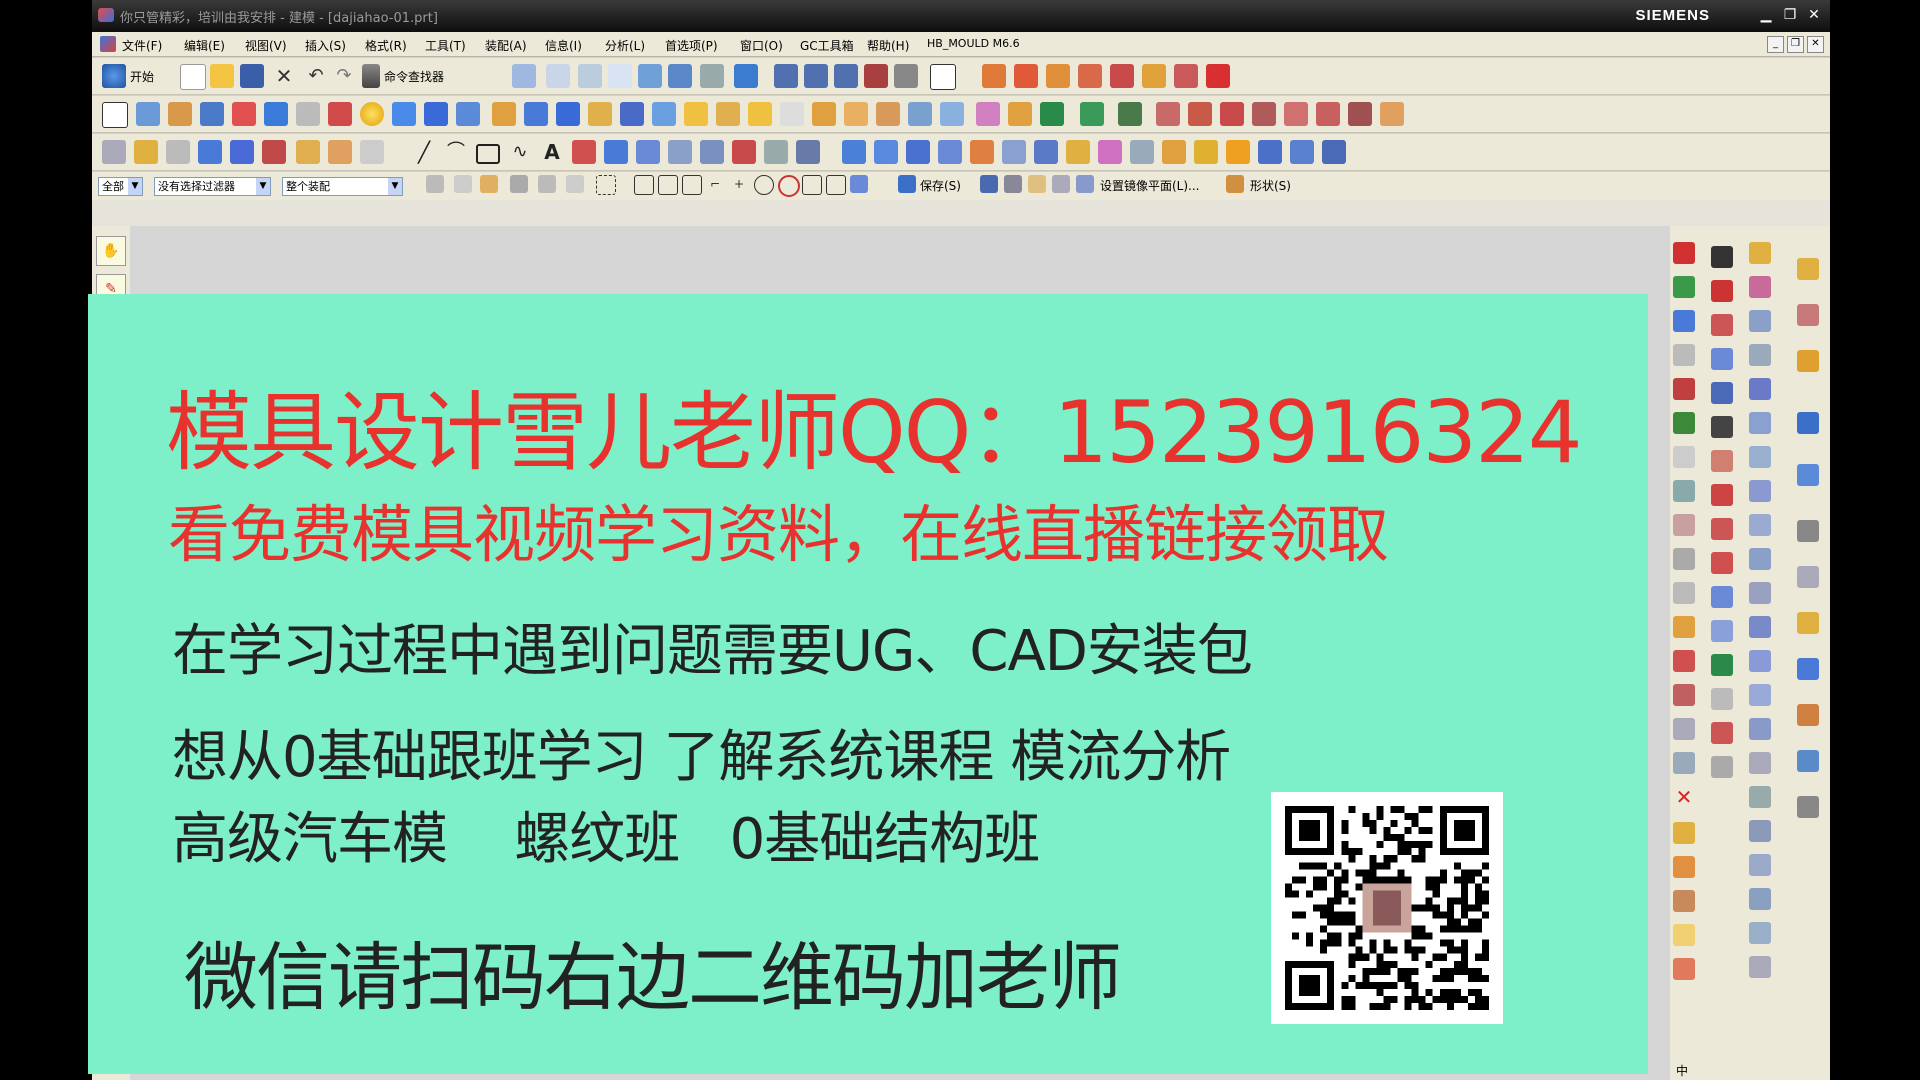  Describe the element at coordinates (760, 114) in the screenshot. I see `offset-face-icon` at that location.